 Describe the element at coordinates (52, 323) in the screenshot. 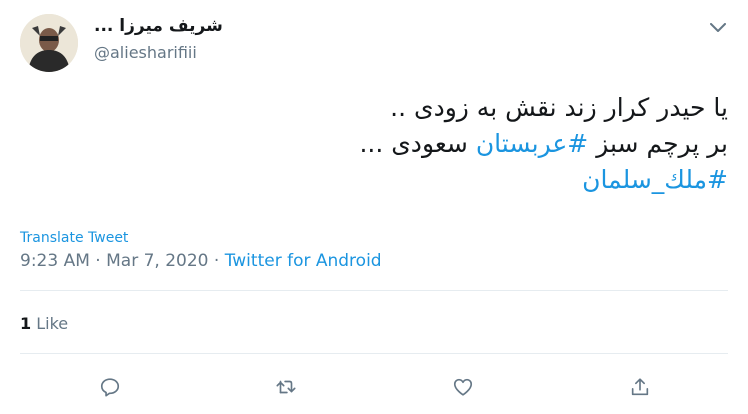

I see `likes-label: Like` at that location.